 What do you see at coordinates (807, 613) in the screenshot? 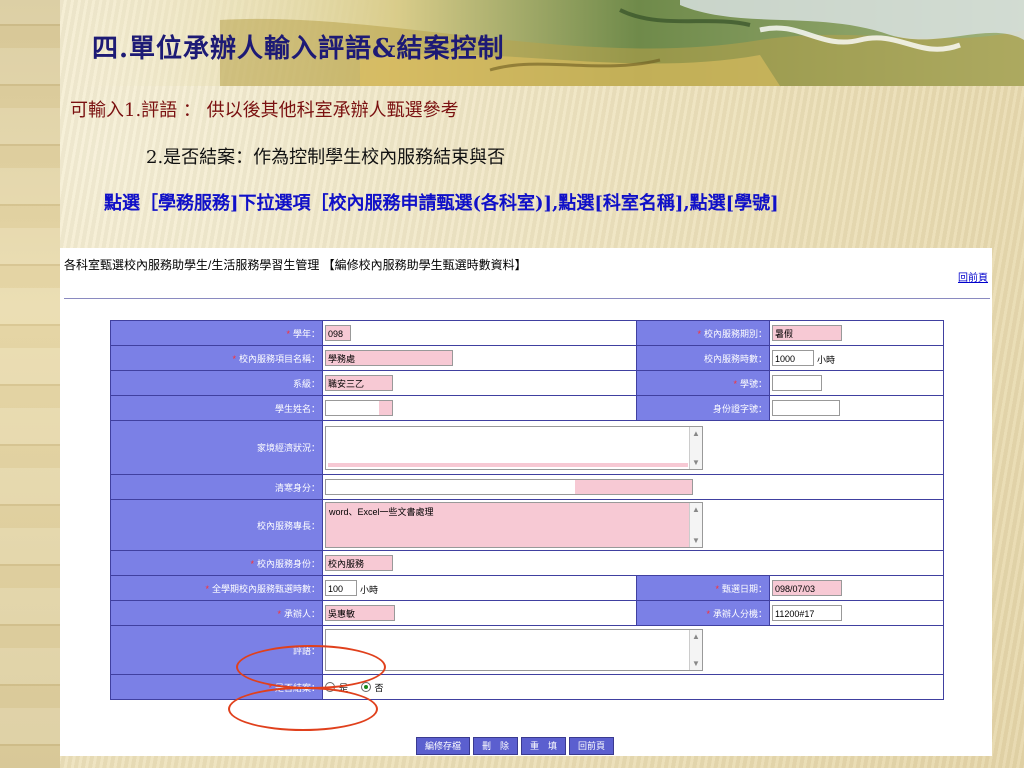
I see `ext-field: 11200#17` at bounding box center [807, 613].